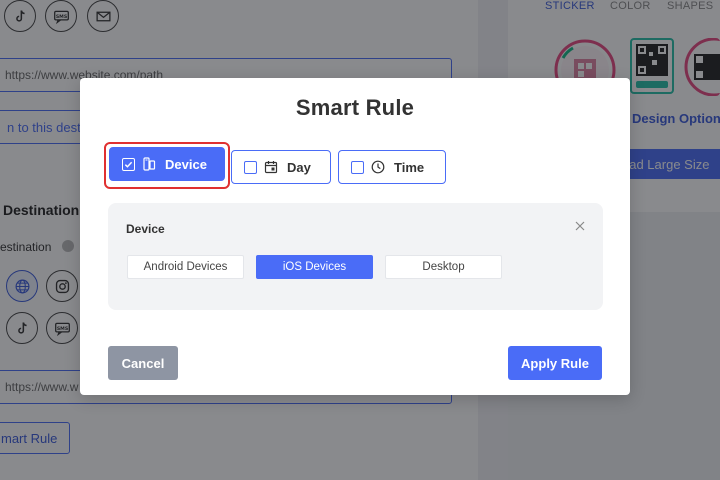 This screenshot has width=720, height=480. What do you see at coordinates (555, 363) in the screenshot?
I see `apply-rule-button: Apply Rule` at bounding box center [555, 363].